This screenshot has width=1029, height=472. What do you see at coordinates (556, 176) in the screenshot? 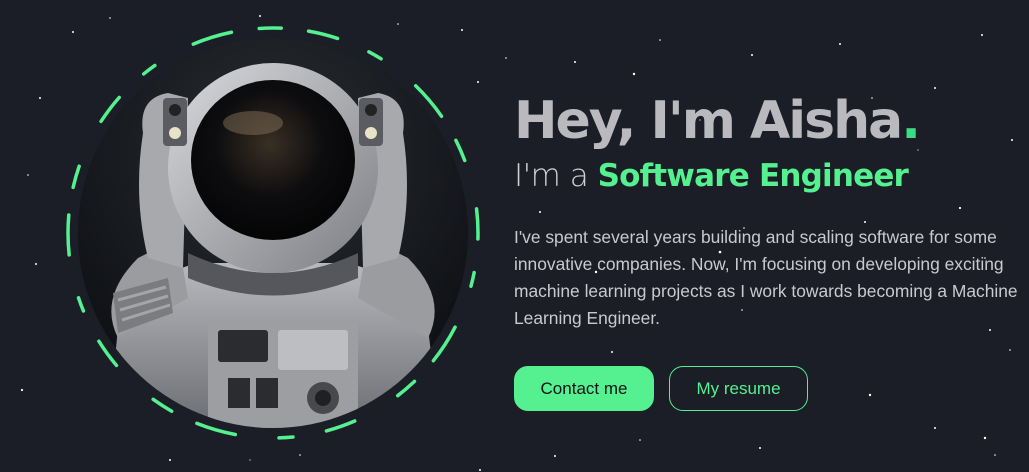
I see `role-prefix: I'm a` at bounding box center [556, 176].